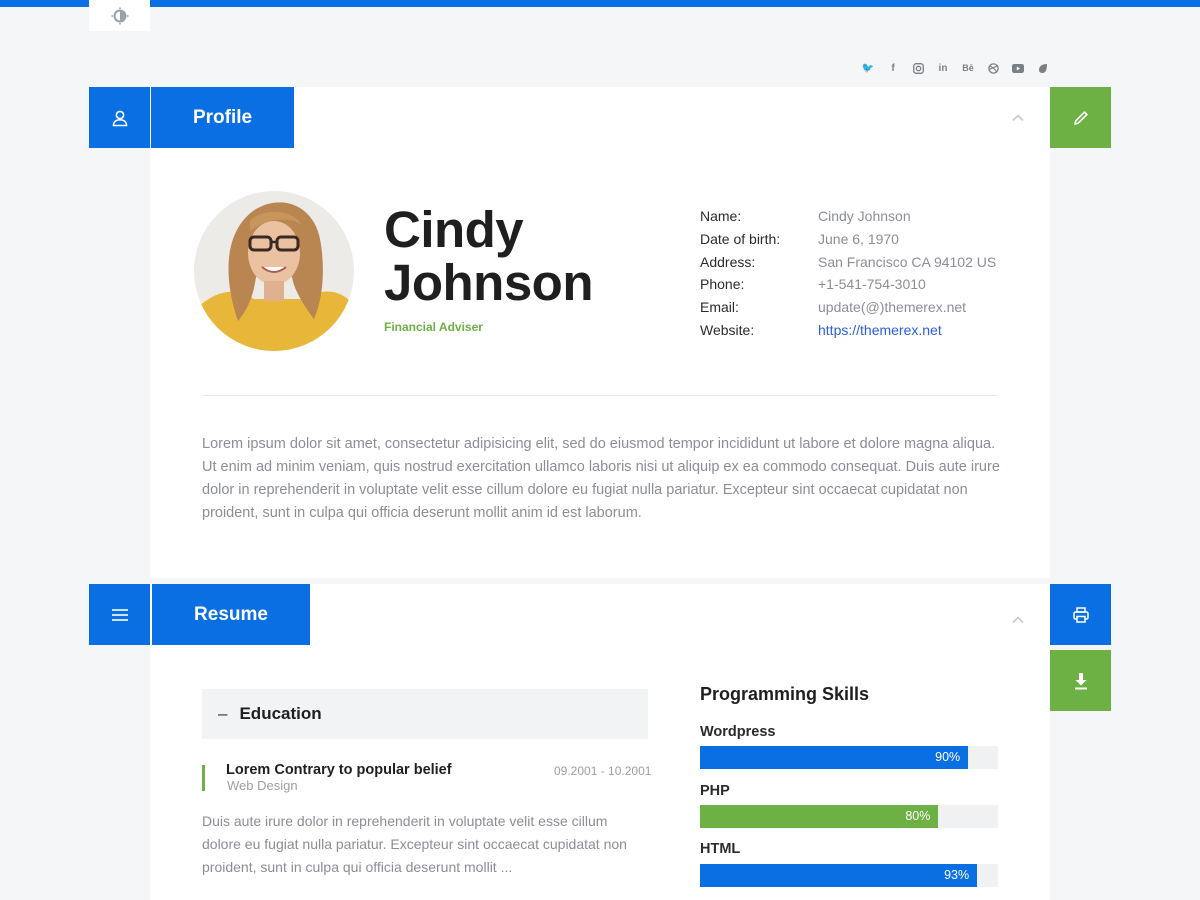 The width and height of the screenshot is (1200, 900). What do you see at coordinates (918, 68) in the screenshot?
I see `instagram-icon` at bounding box center [918, 68].